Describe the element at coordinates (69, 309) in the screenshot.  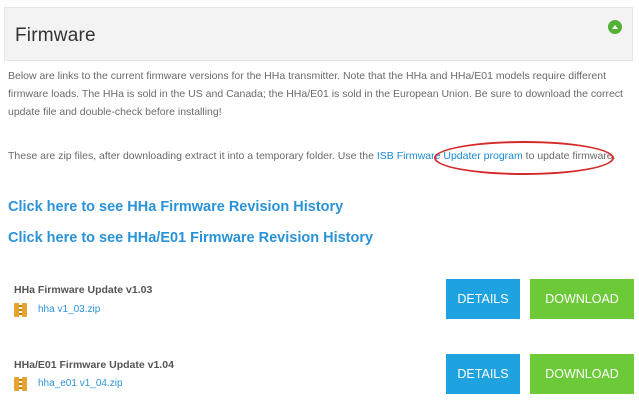
I see `zip-file-link: hha v1_03.zip` at that location.